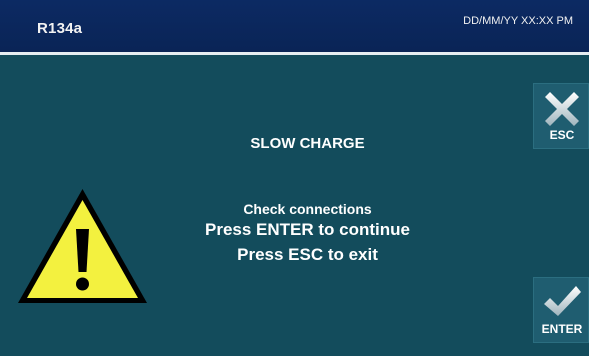  What do you see at coordinates (562, 109) in the screenshot?
I see `close-icon` at bounding box center [562, 109].